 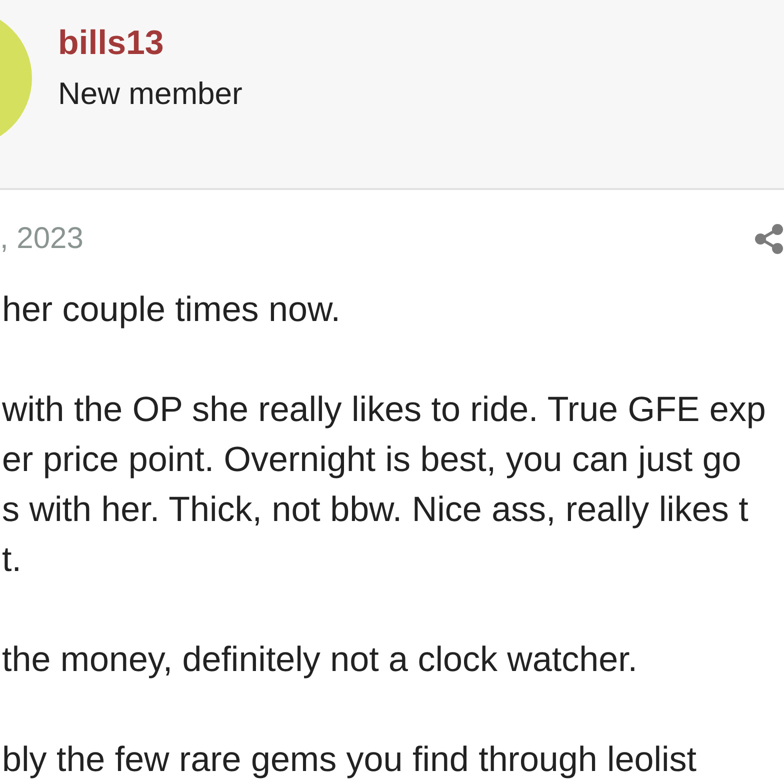 What do you see at coordinates (150, 43) in the screenshot?
I see `username-link: bills13` at bounding box center [150, 43].